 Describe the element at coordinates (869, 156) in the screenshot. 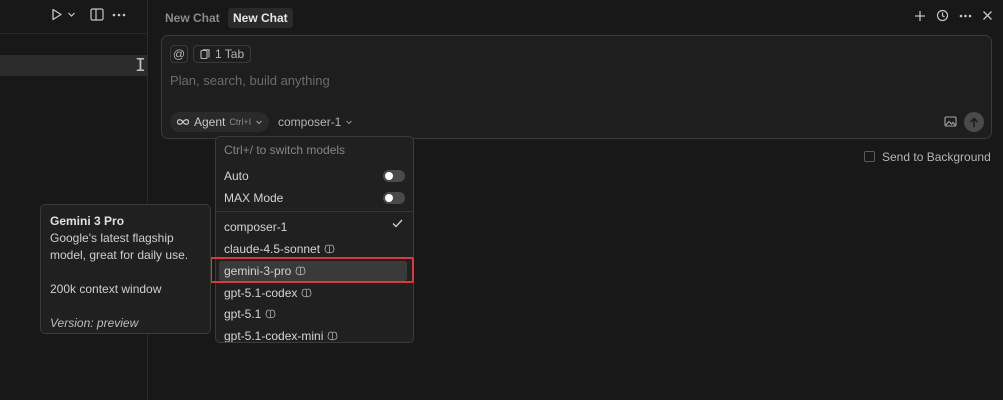

I see `send-to-background-checkbox` at that location.